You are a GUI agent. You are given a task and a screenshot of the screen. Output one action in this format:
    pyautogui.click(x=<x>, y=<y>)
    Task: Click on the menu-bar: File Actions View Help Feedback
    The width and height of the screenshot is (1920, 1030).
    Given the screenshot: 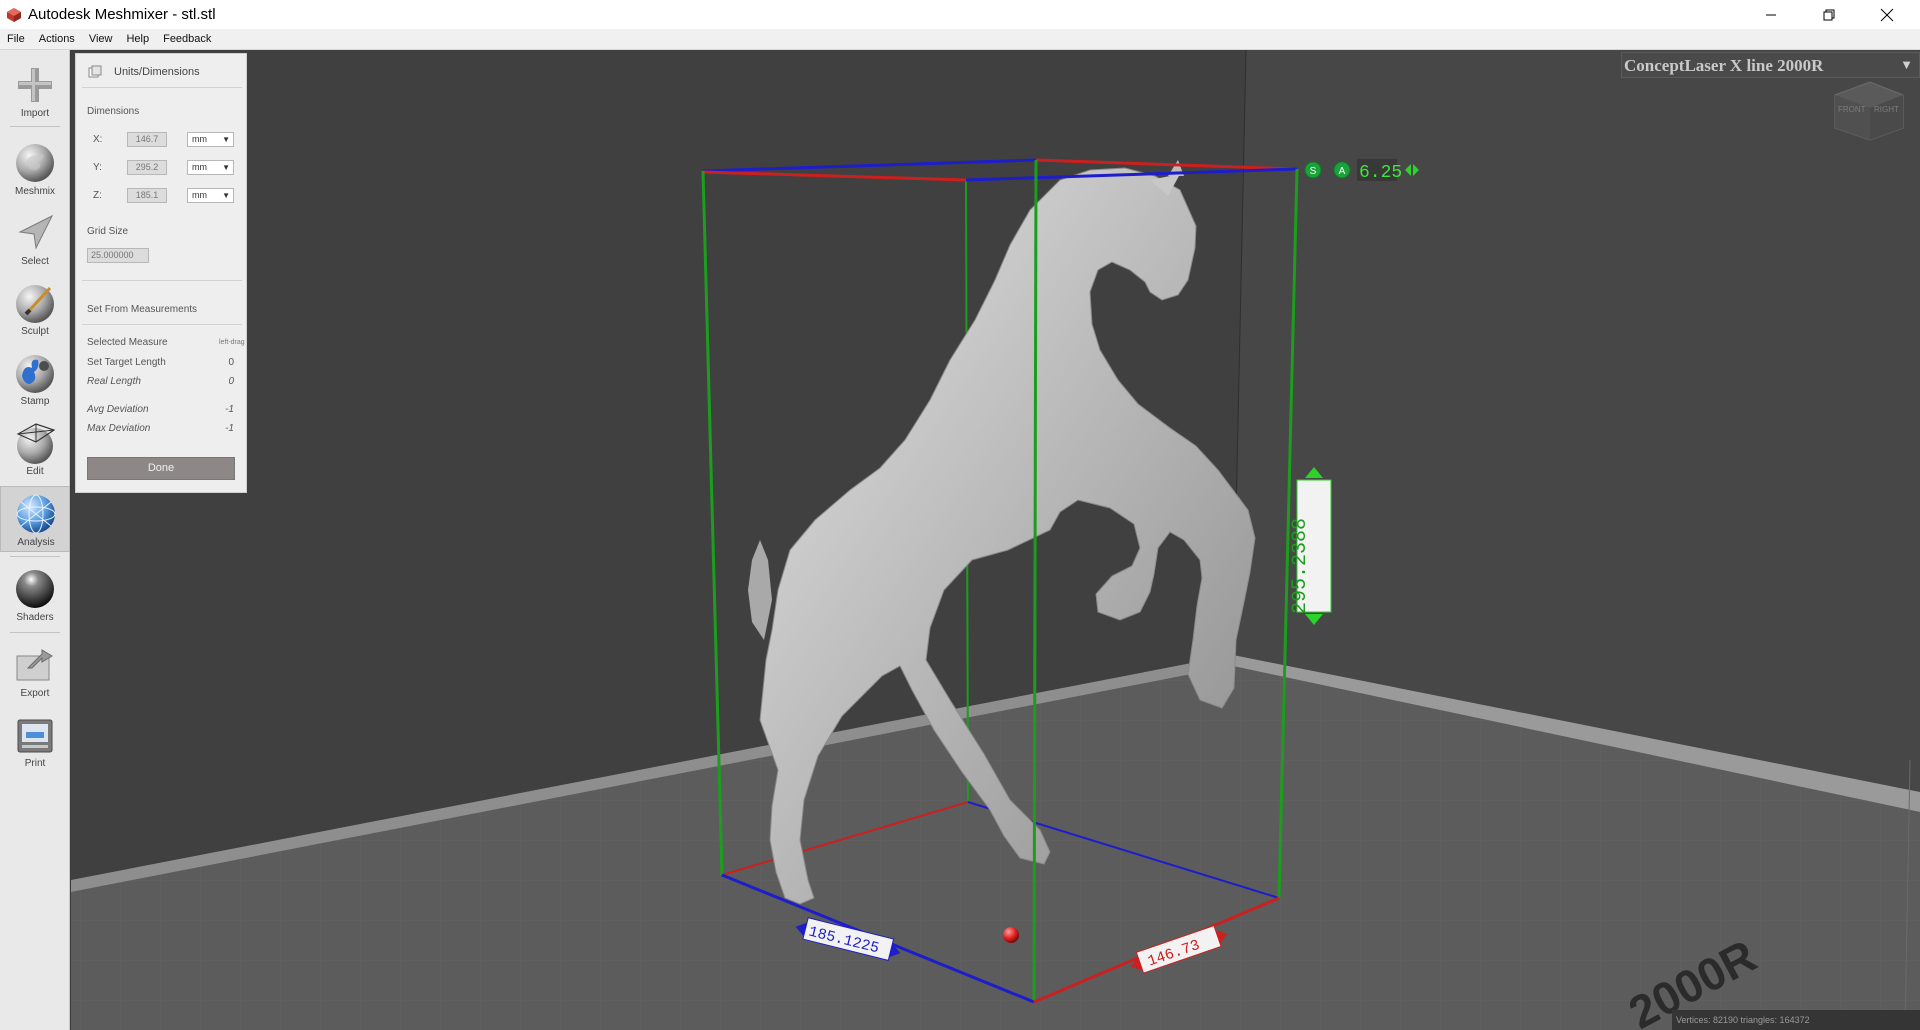 What is the action you would take?
    pyautogui.click(x=960, y=39)
    